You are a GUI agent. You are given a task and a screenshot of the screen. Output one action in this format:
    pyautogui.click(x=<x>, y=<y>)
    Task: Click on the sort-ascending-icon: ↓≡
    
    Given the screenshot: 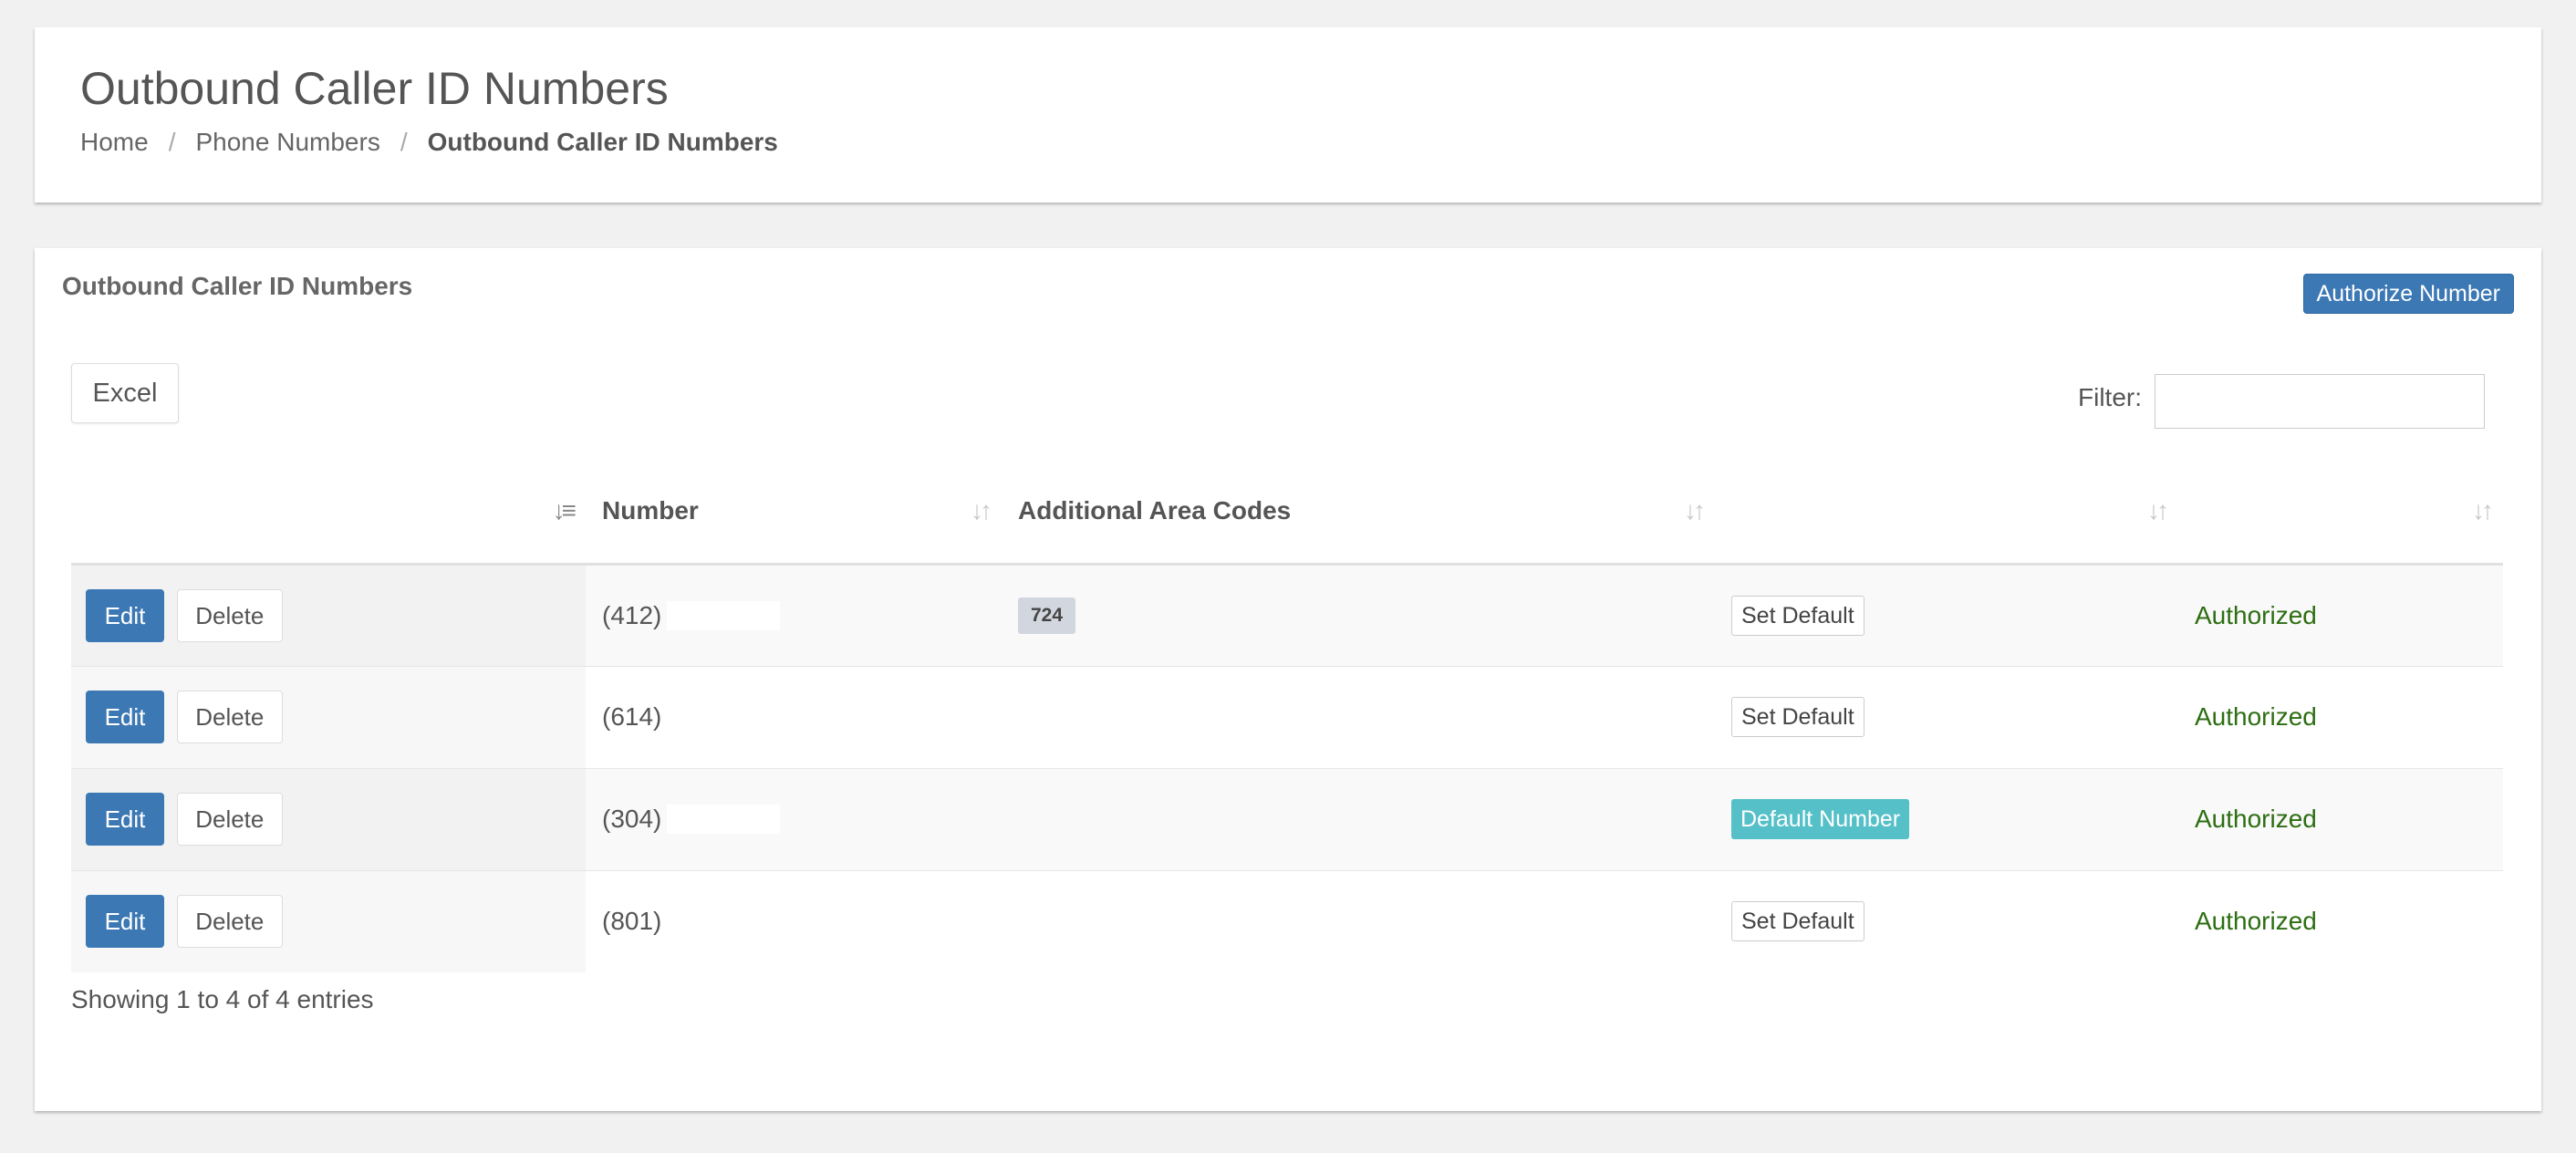 What is the action you would take?
    pyautogui.click(x=564, y=510)
    